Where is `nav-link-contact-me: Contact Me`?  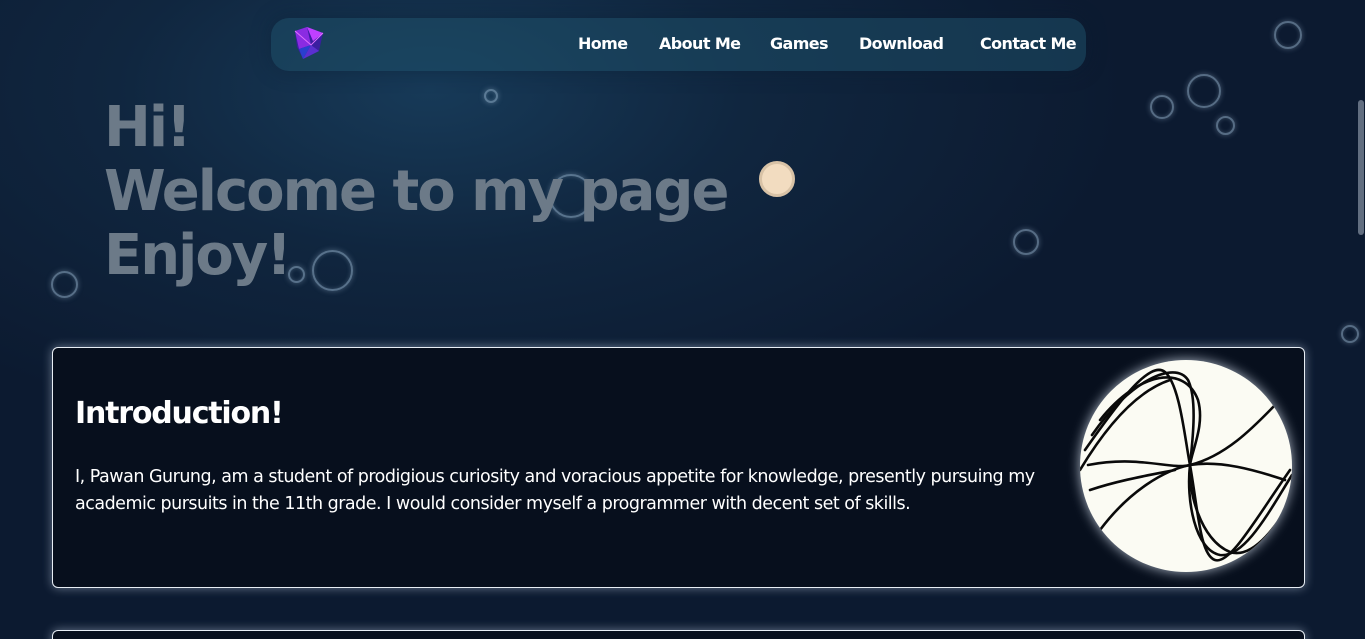
nav-link-contact-me: Contact Me is located at coordinates (1028, 43).